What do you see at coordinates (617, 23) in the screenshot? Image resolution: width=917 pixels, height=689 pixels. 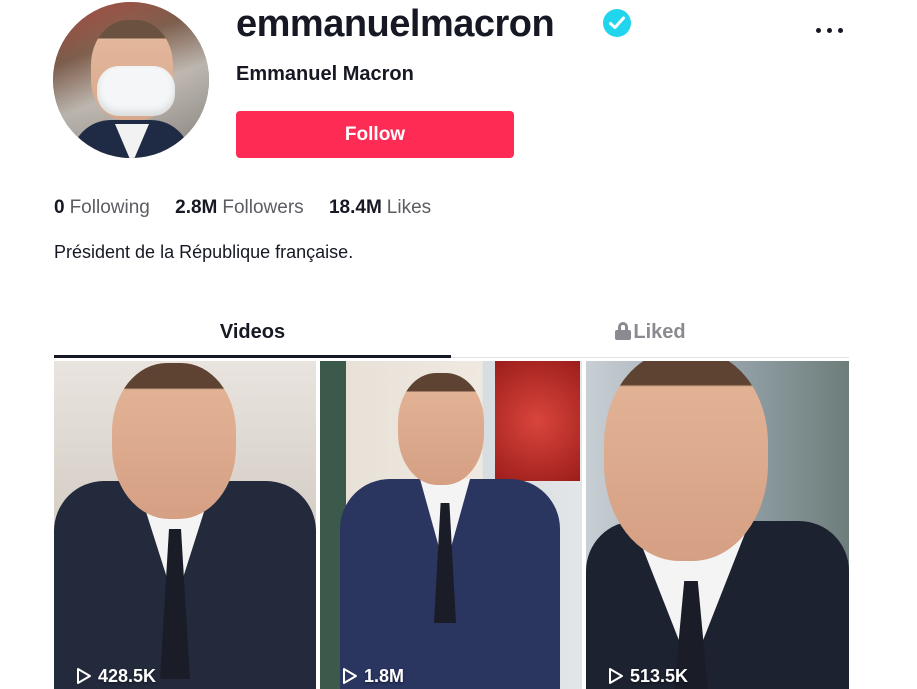 I see `verified-badge-icon` at bounding box center [617, 23].